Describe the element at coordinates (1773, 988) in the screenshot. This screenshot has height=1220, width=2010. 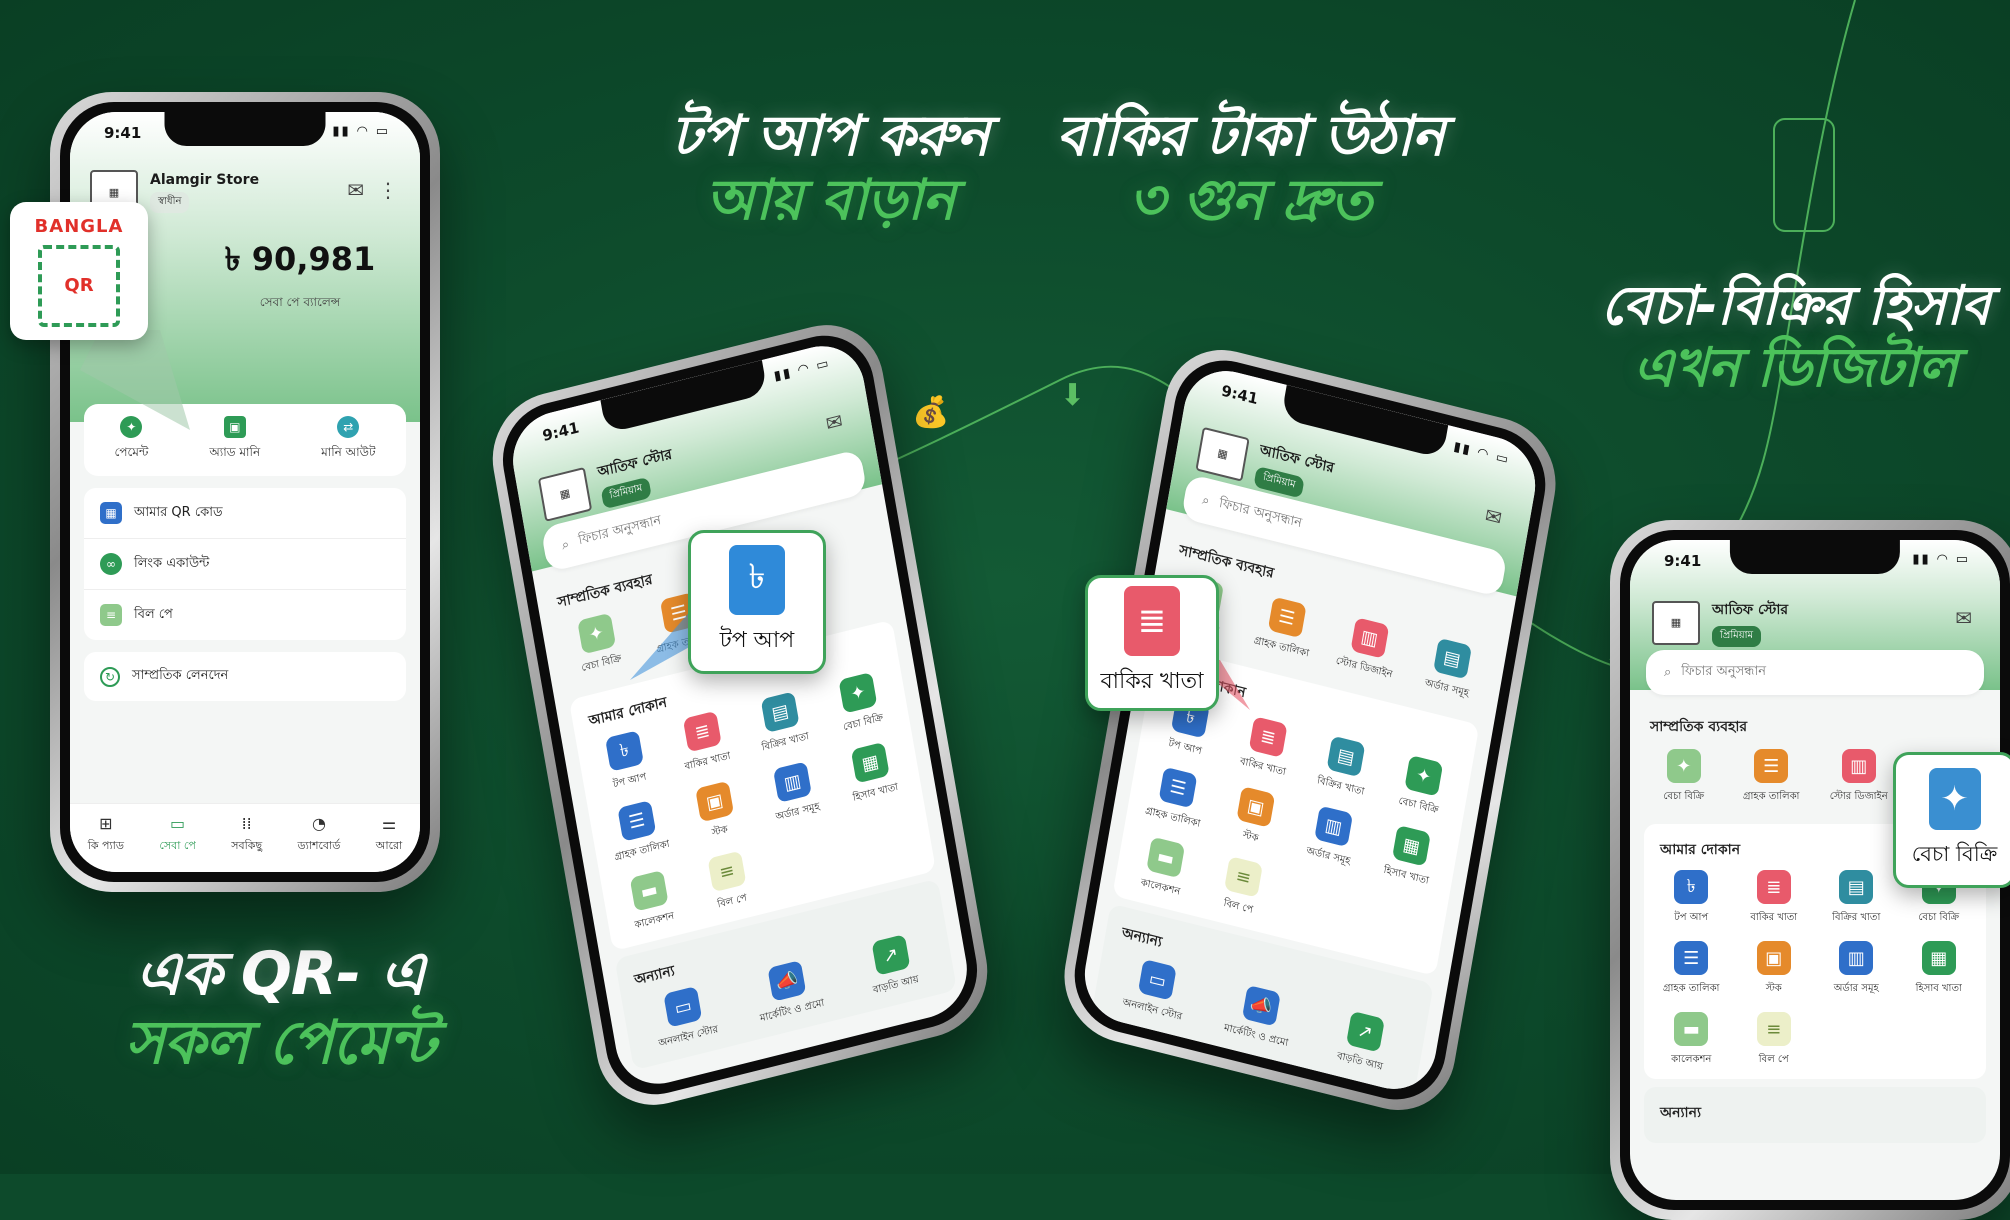
I see `item-label: স্টক` at that location.